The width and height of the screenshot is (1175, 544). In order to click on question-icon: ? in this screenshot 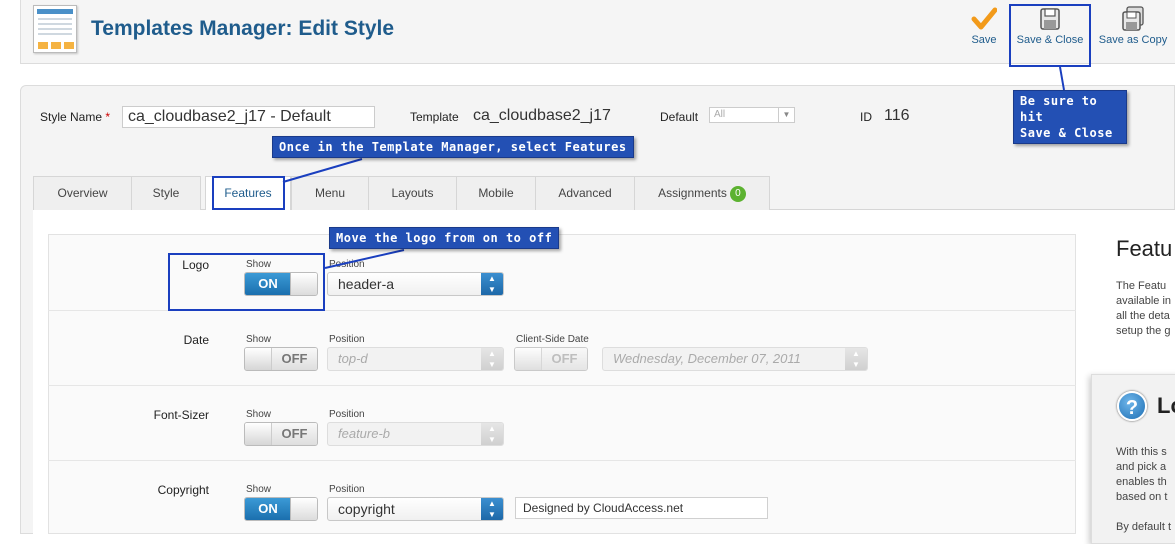, I will do `click(1132, 406)`.